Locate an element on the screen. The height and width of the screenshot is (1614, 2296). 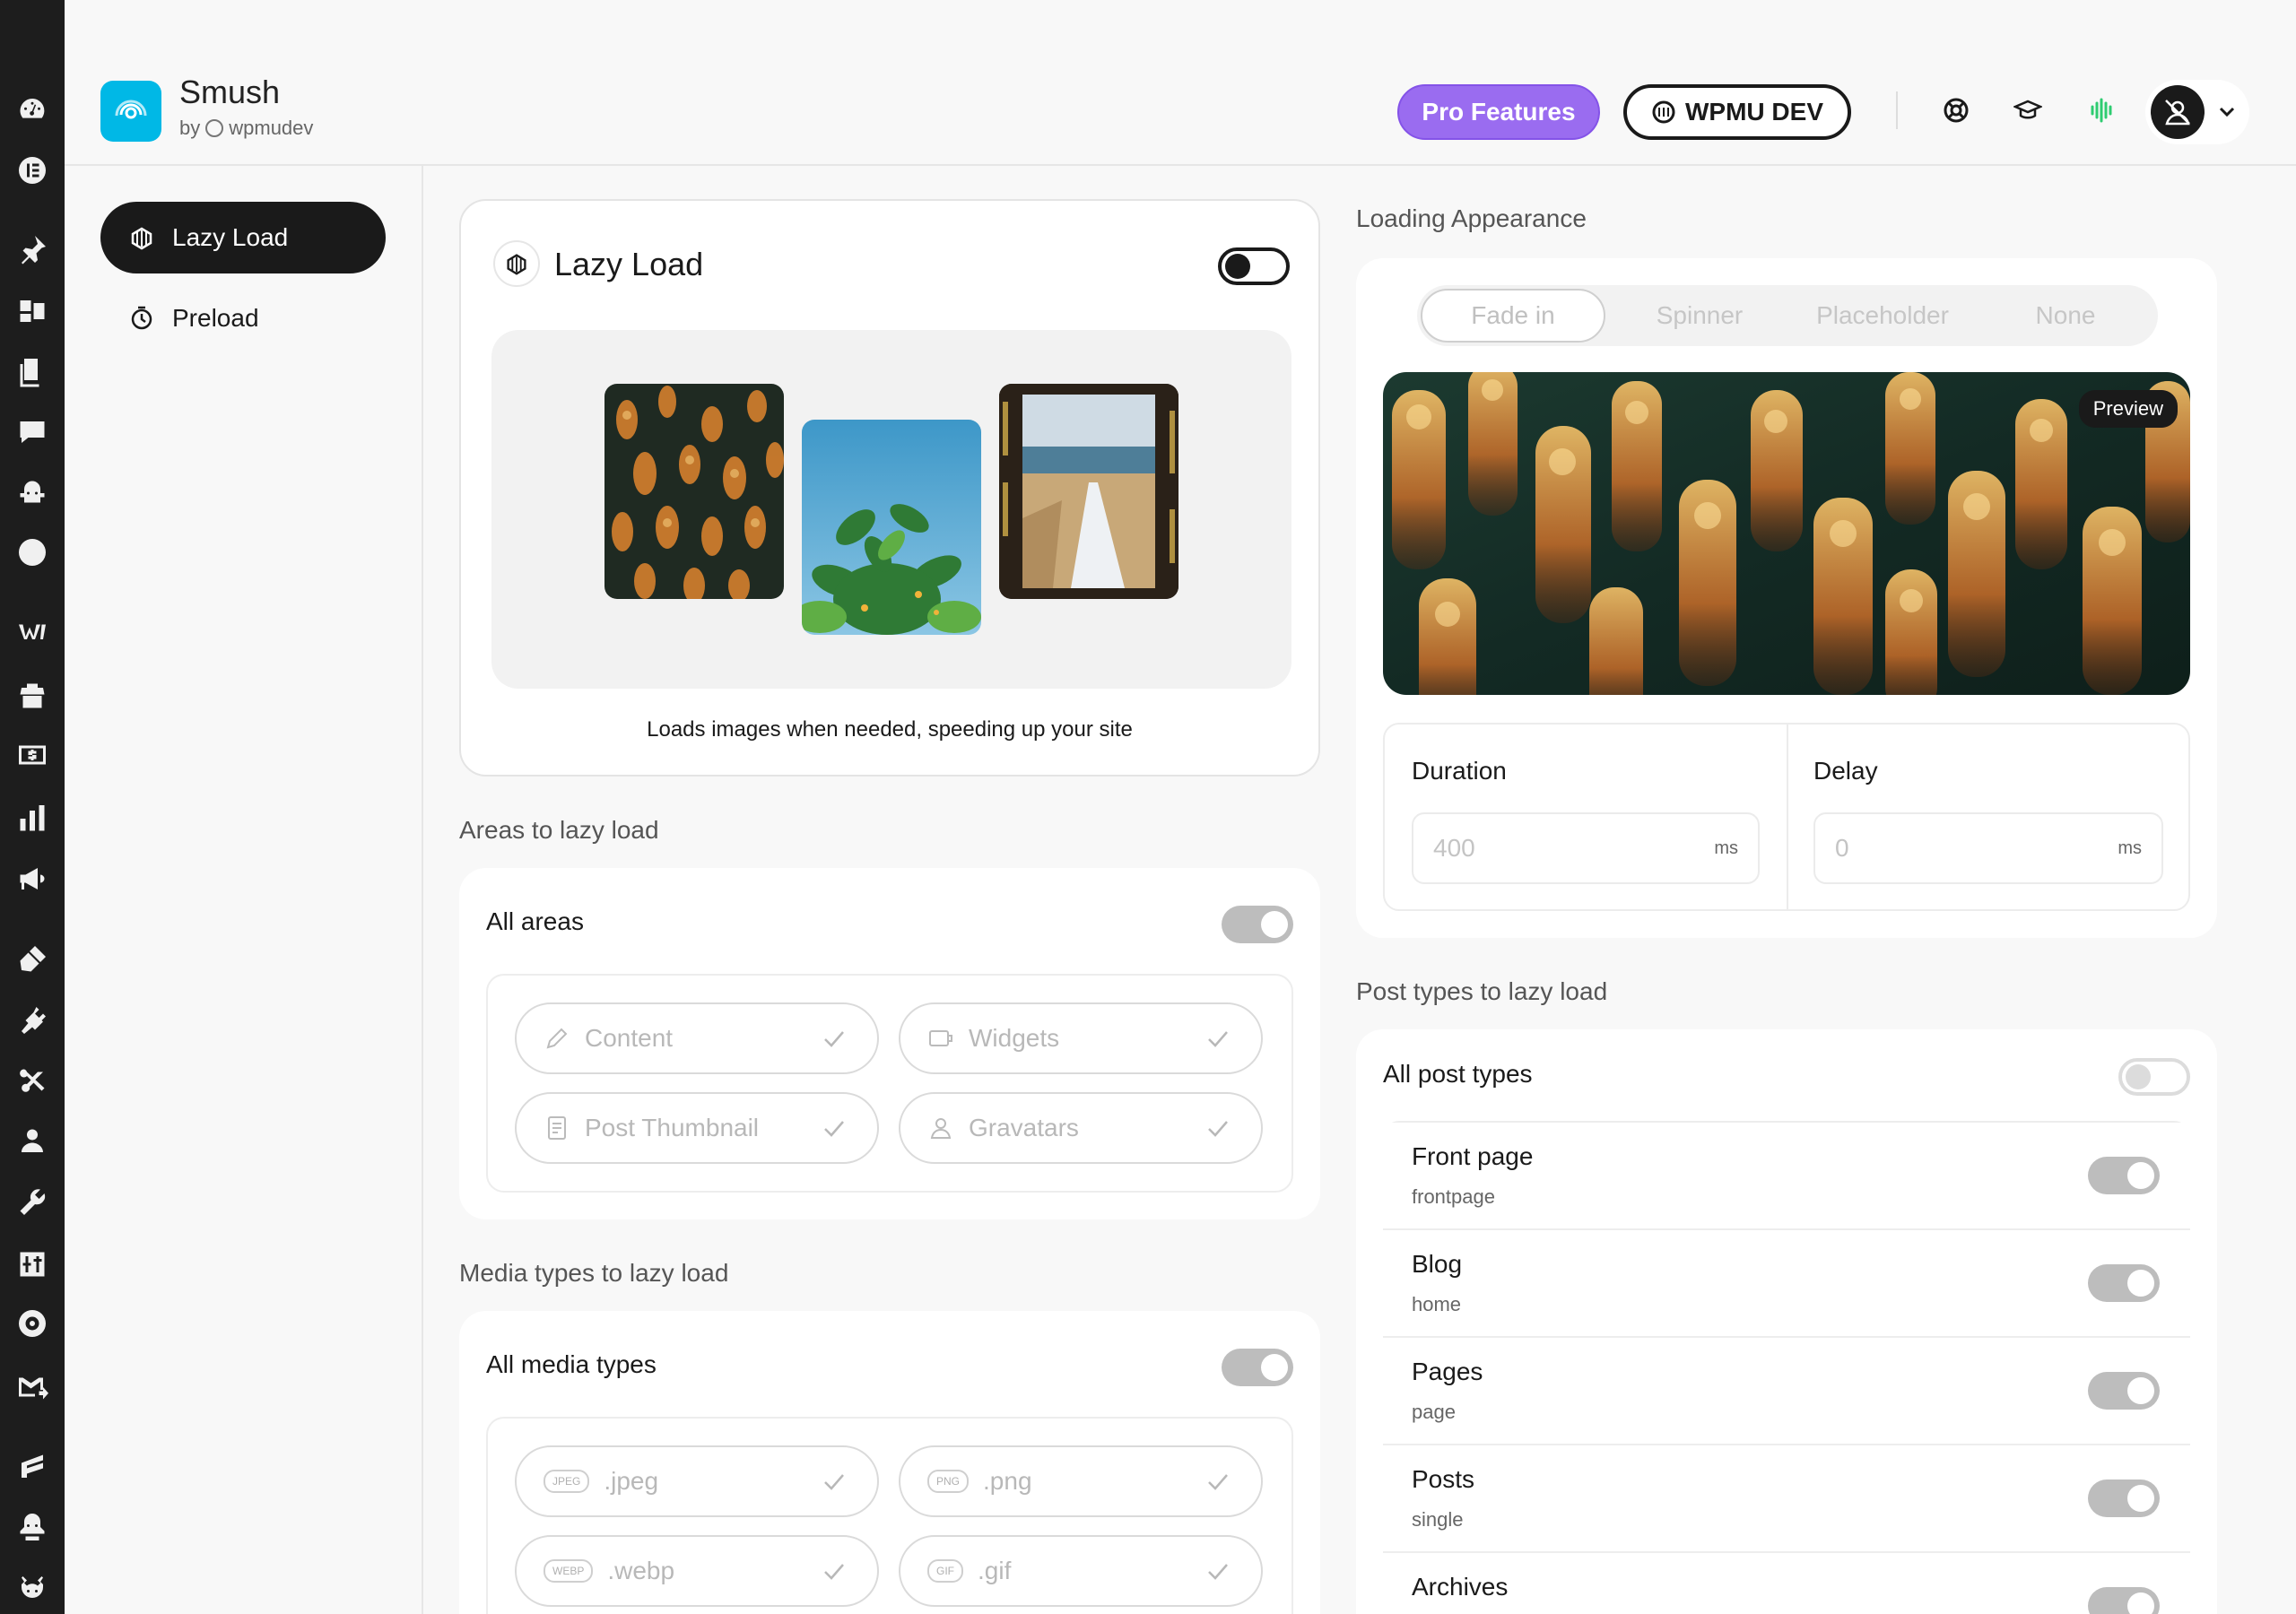
store-icon is located at coordinates (32, 696).